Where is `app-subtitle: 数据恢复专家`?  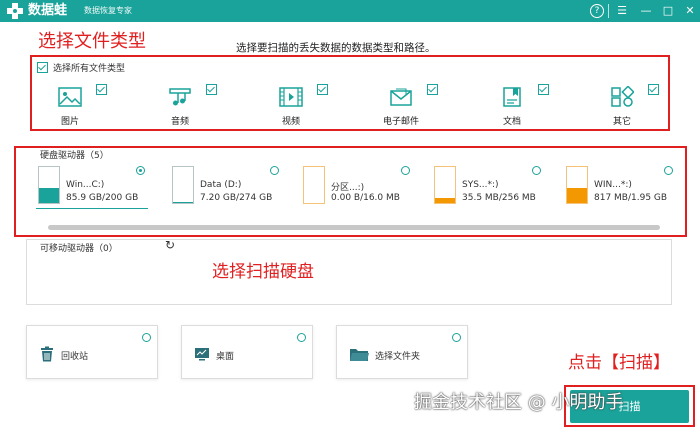
app-subtitle: 数据恢复专家 is located at coordinates (108, 10).